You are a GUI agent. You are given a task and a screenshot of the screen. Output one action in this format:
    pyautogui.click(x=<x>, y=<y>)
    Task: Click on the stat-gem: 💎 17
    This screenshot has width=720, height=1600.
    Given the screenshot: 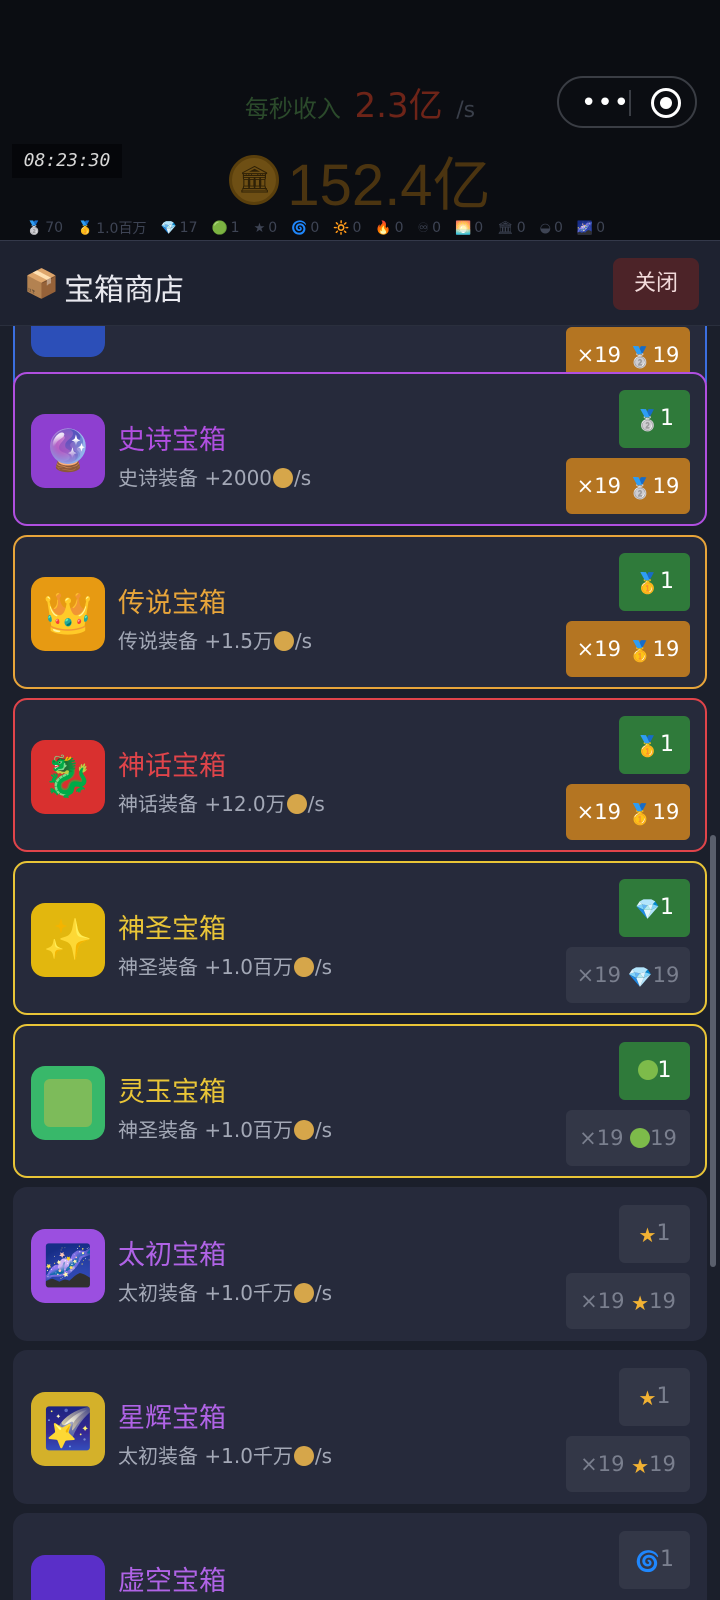 What is the action you would take?
    pyautogui.click(x=178, y=228)
    